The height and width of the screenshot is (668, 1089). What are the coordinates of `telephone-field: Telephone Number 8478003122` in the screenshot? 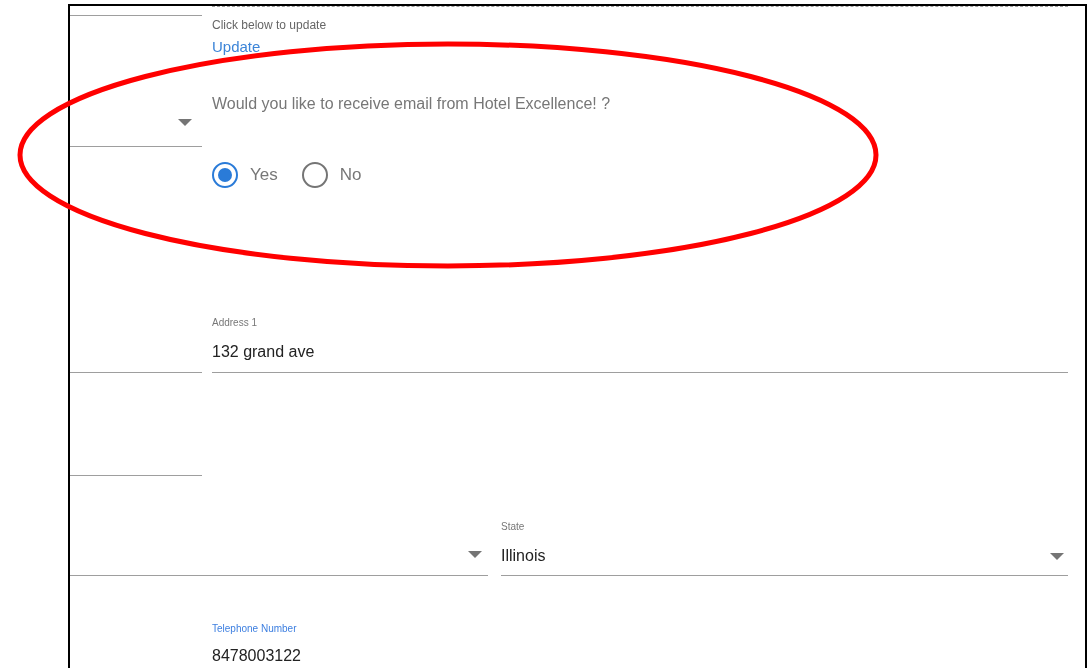 It's located at (256, 644).